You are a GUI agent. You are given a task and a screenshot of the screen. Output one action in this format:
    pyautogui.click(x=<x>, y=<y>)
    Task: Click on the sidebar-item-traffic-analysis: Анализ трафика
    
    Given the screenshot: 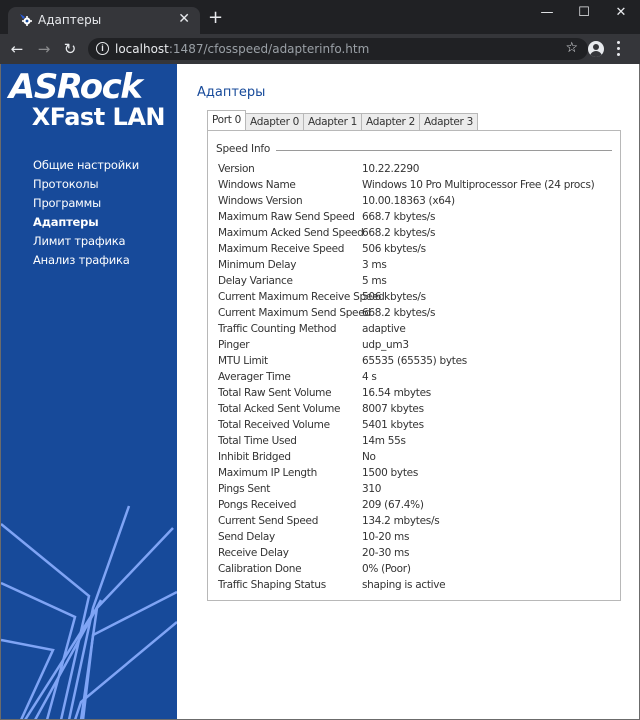 What is the action you would take?
    pyautogui.click(x=86, y=260)
    